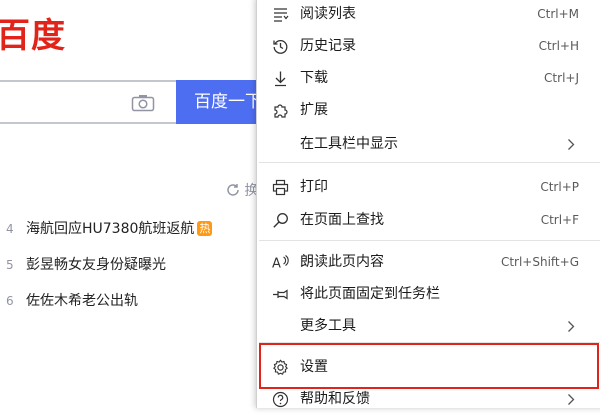 The height and width of the screenshot is (416, 600). What do you see at coordinates (428, 78) in the screenshot?
I see `menu-item-downloads: 下载 Ctrl+J` at bounding box center [428, 78].